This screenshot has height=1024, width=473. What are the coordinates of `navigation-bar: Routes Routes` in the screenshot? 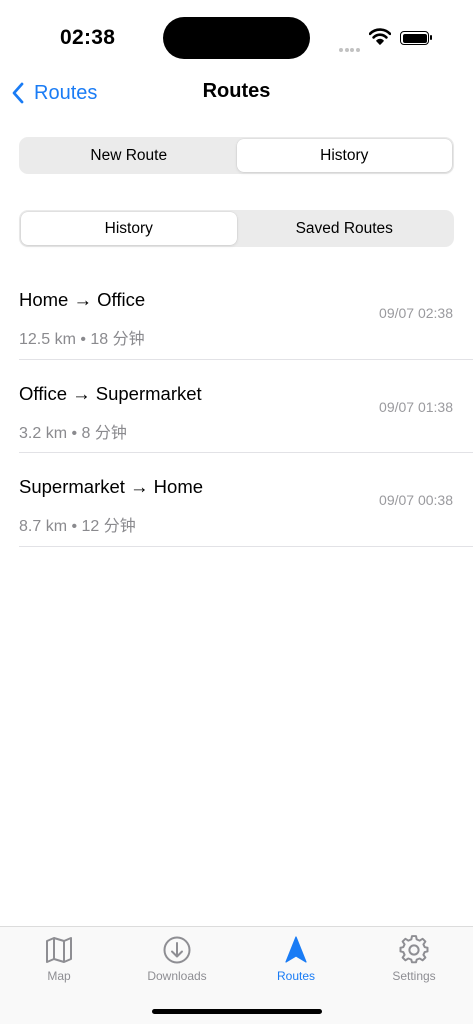 It's located at (236, 93).